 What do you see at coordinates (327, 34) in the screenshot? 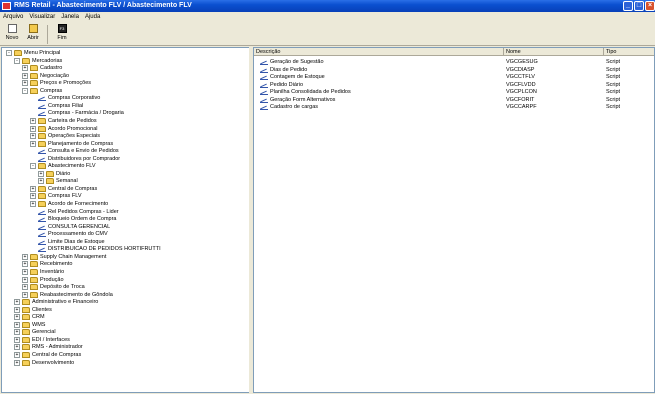
I see `toolbar: Novo Abrir F3 Fim` at bounding box center [327, 34].